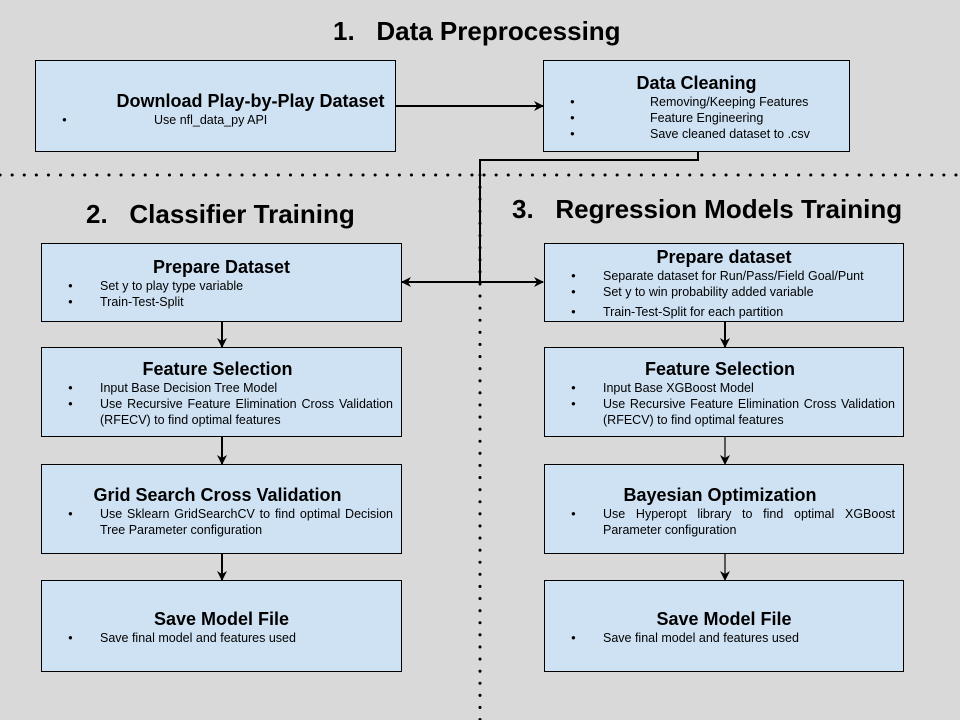 The width and height of the screenshot is (960, 720). I want to click on bullet-item: Use nfl_data_py API, so click(215, 120).